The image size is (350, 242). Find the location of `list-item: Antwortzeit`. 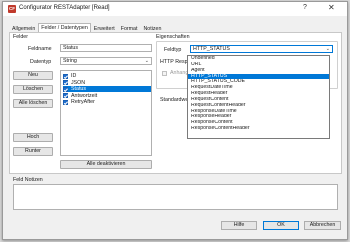

list-item: Antwortzeit is located at coordinates (107, 96).